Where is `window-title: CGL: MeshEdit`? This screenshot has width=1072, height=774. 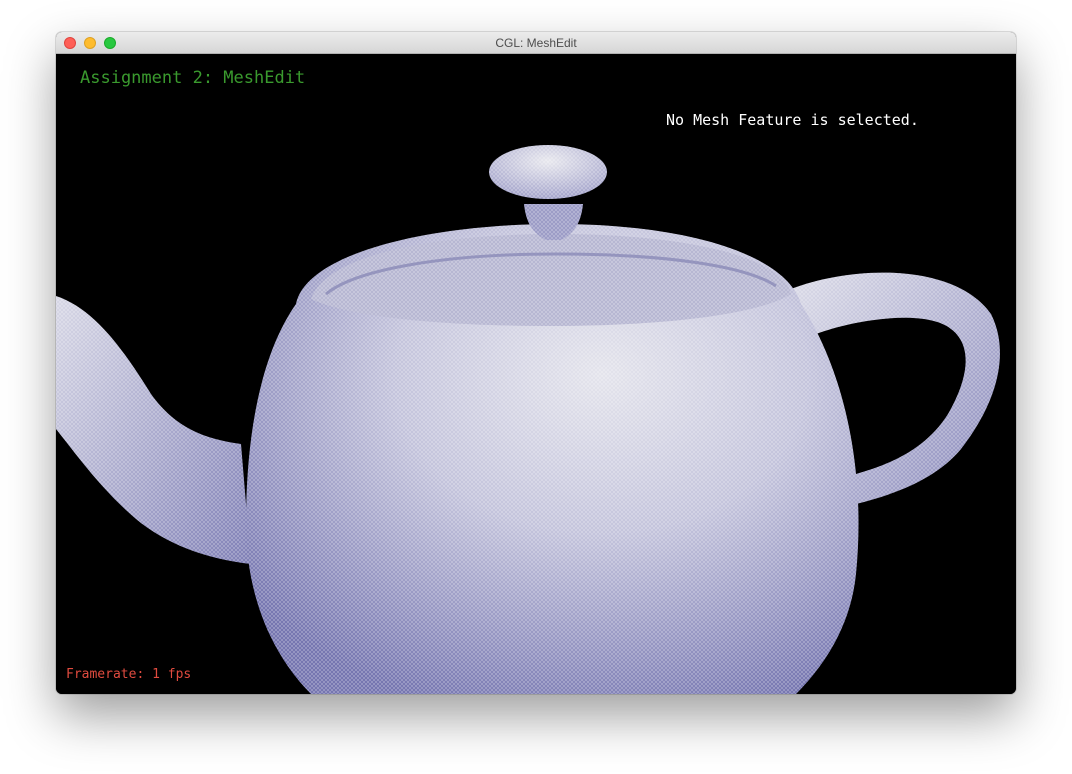 window-title: CGL: MeshEdit is located at coordinates (536, 43).